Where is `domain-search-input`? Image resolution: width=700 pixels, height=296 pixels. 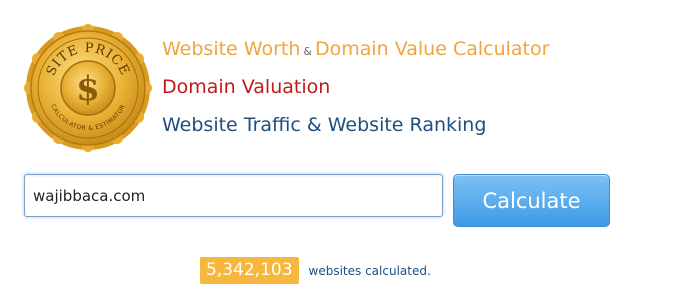 domain-search-input is located at coordinates (233, 195).